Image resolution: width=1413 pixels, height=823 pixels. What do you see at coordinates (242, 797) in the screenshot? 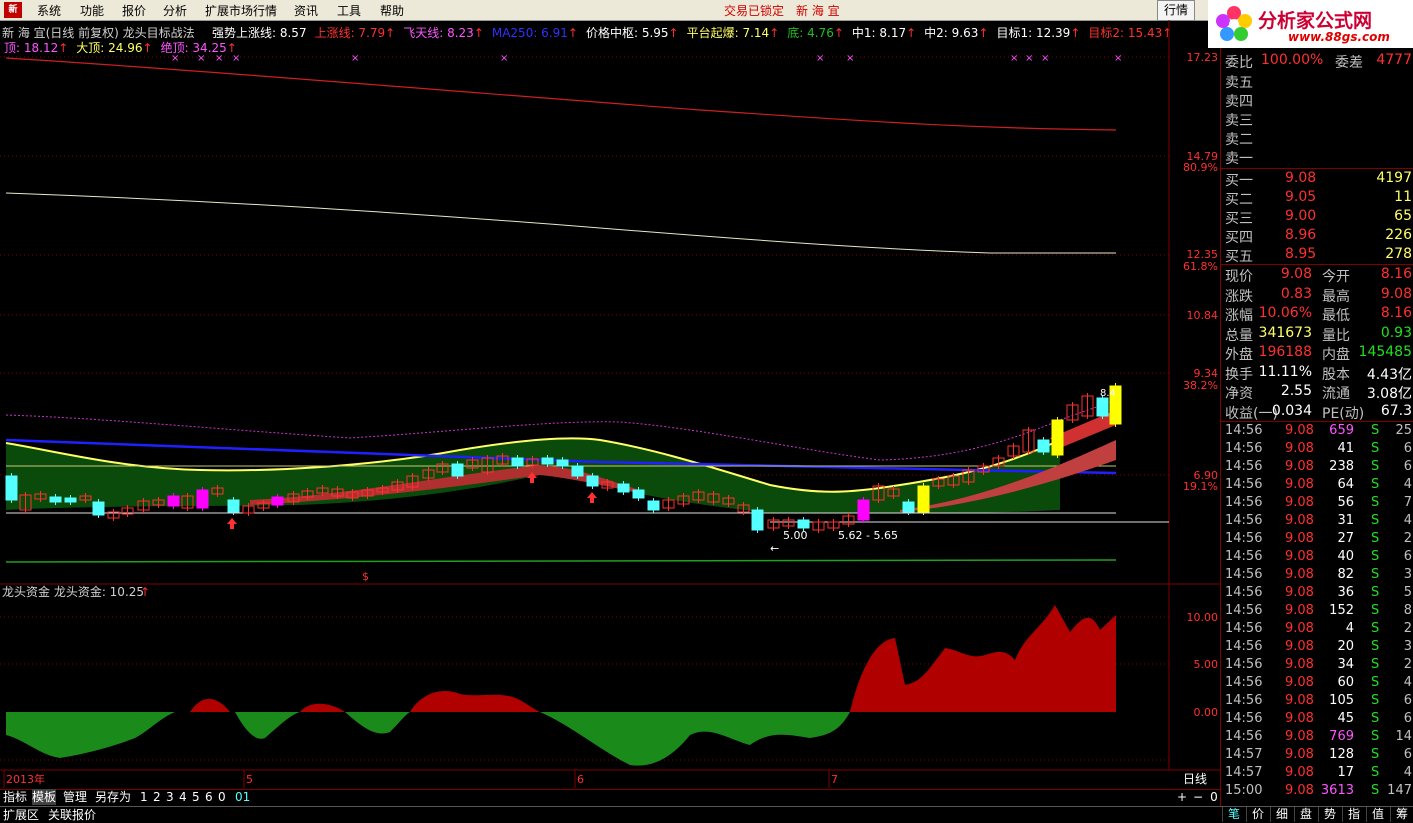
I see `template-tab: 01` at bounding box center [242, 797].